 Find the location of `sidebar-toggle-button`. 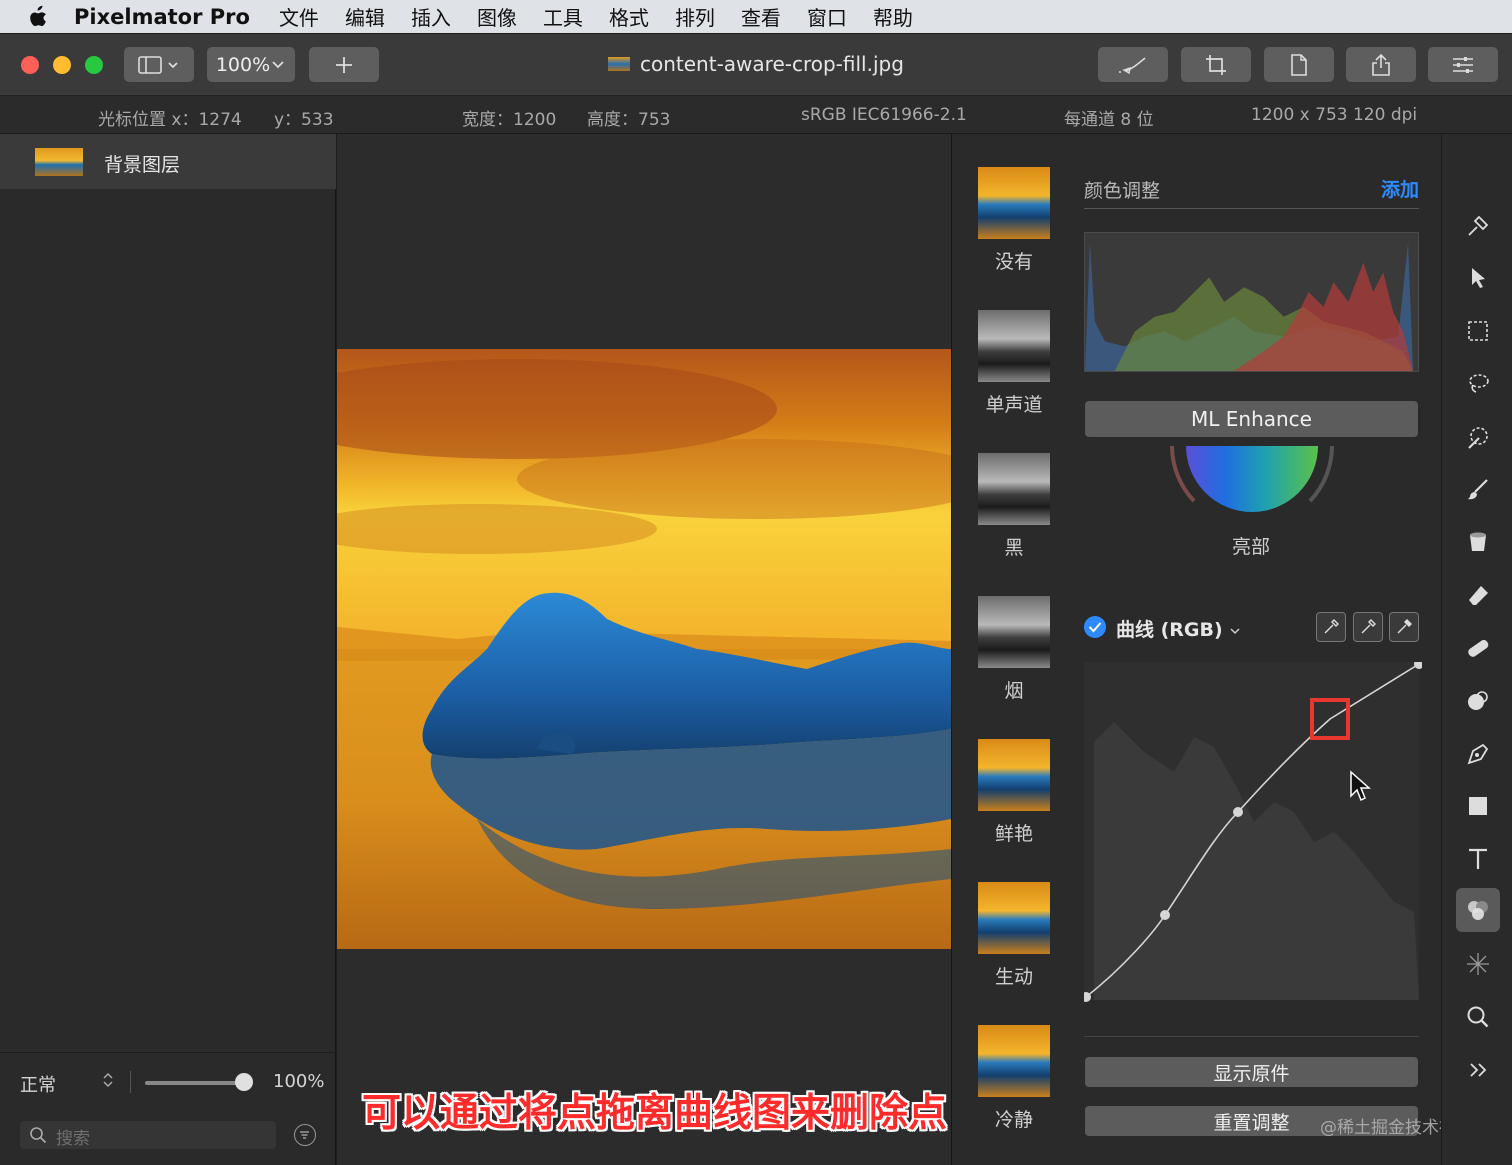

sidebar-toggle-button is located at coordinates (159, 64).